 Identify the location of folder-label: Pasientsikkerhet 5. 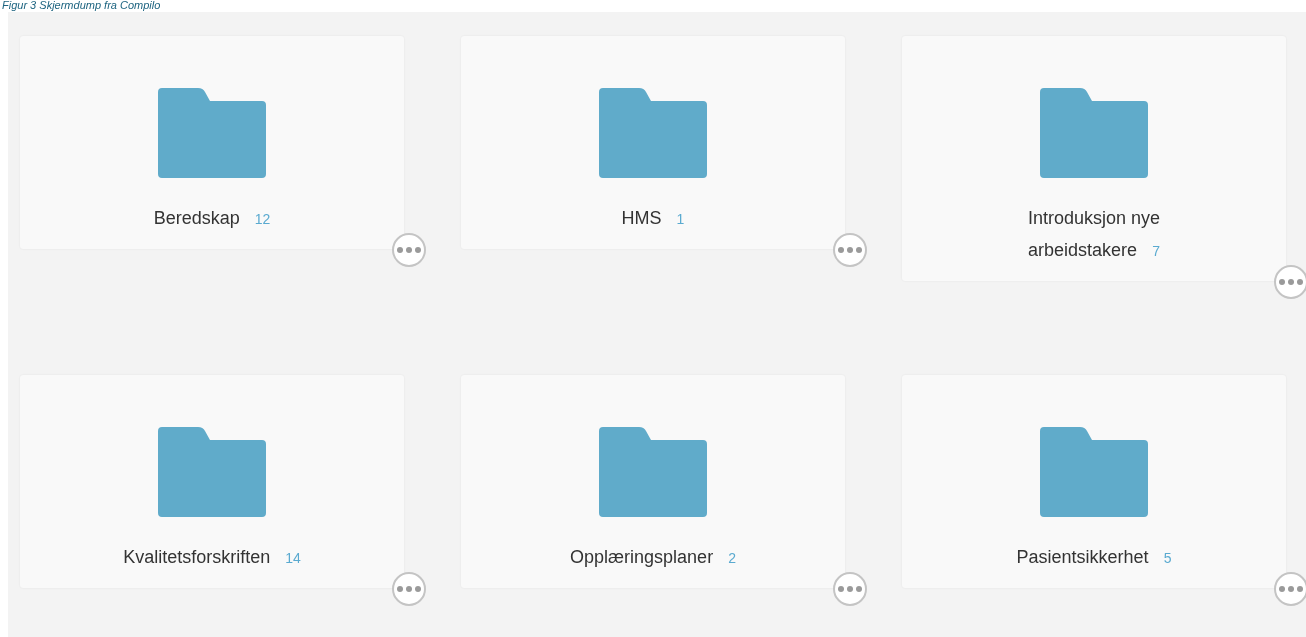
(1094, 557).